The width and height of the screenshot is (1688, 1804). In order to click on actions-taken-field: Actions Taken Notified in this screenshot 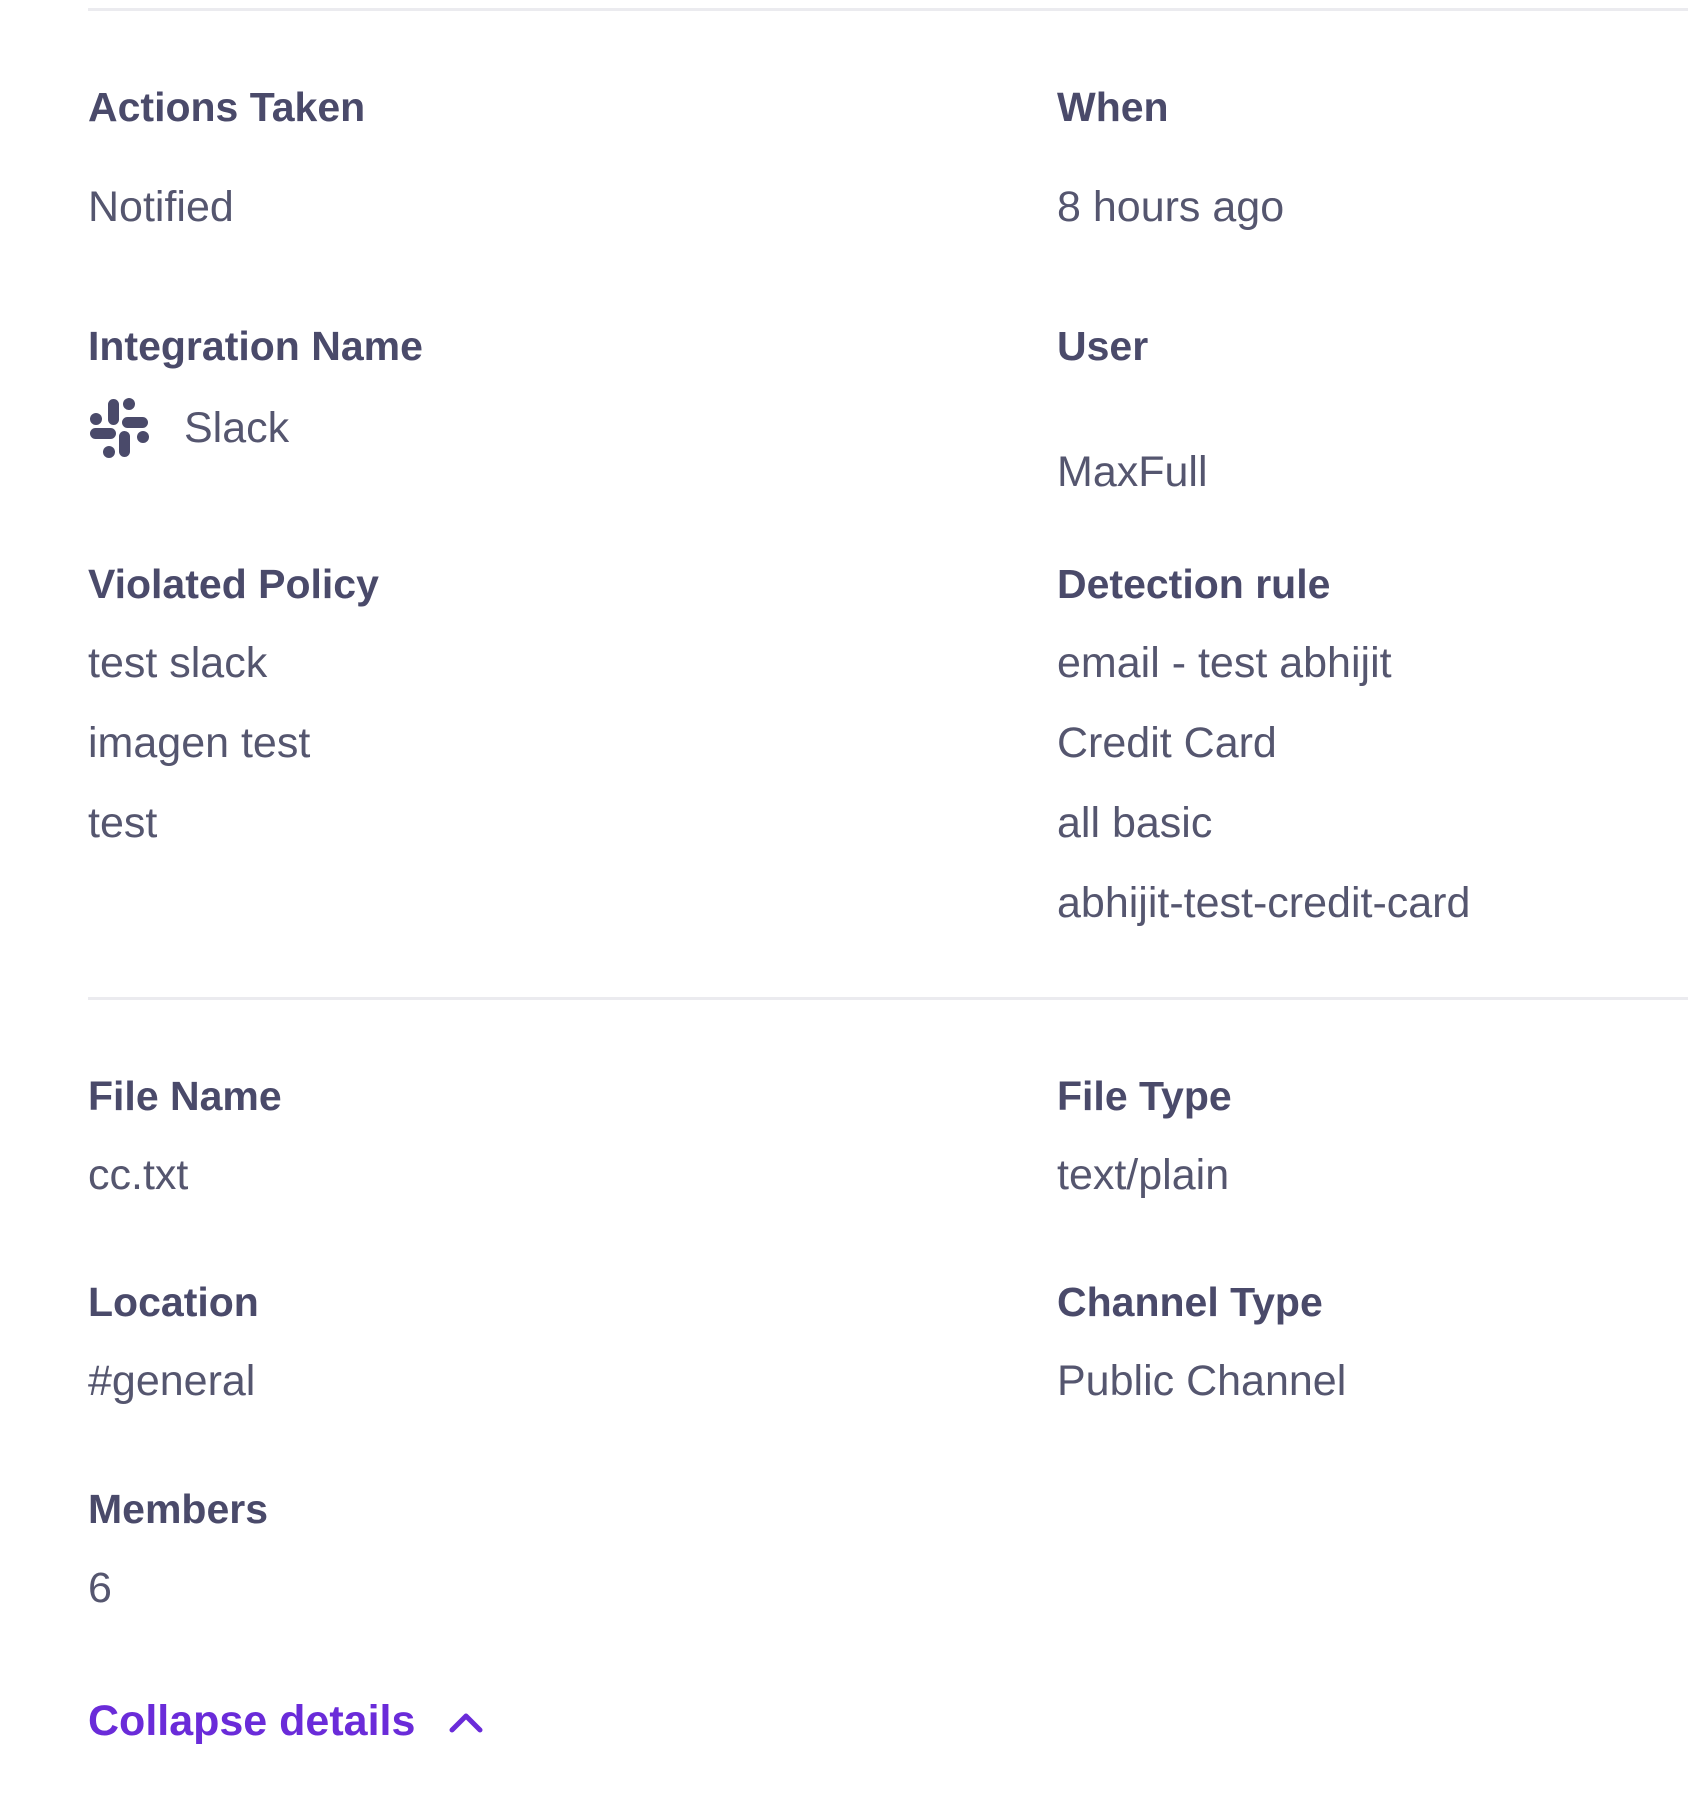, I will do `click(226, 158)`.